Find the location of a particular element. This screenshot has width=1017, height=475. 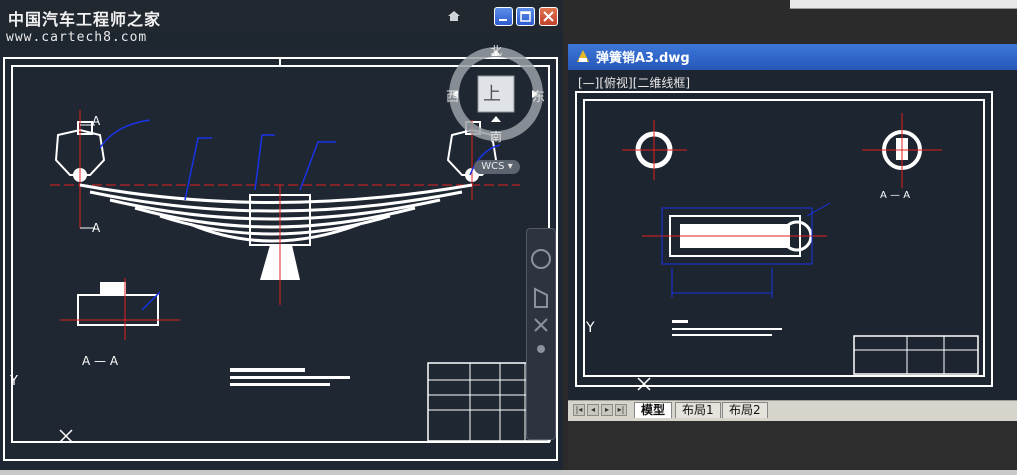

minimize-icon is located at coordinates (503, 20).